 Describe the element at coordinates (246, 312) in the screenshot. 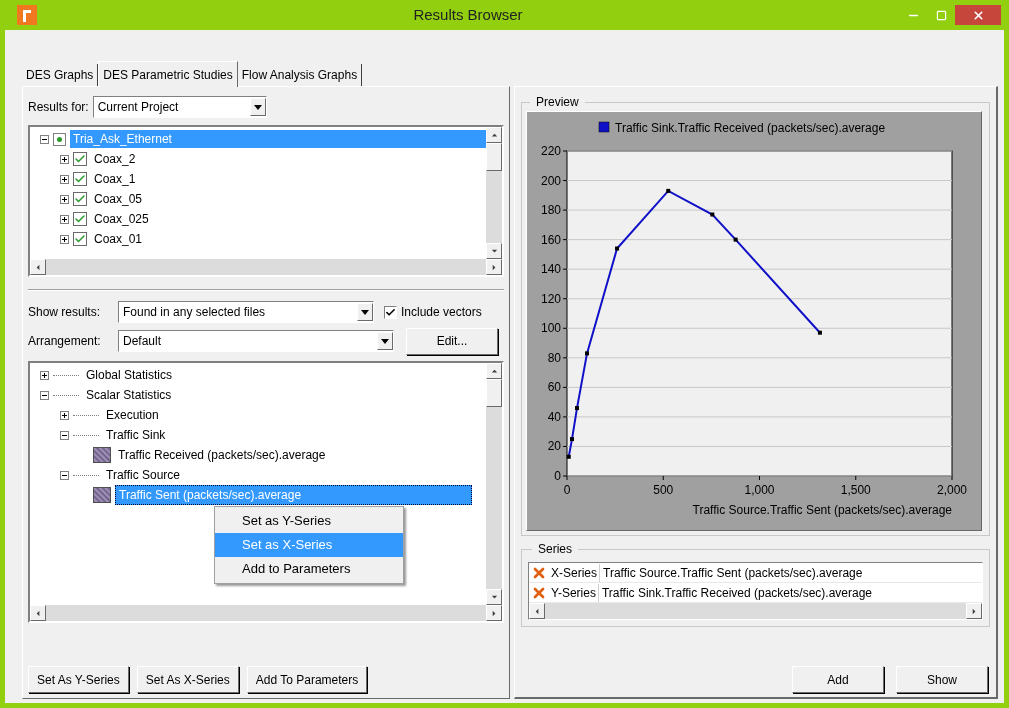

I see `dropdown-field: Found in any selected files` at that location.